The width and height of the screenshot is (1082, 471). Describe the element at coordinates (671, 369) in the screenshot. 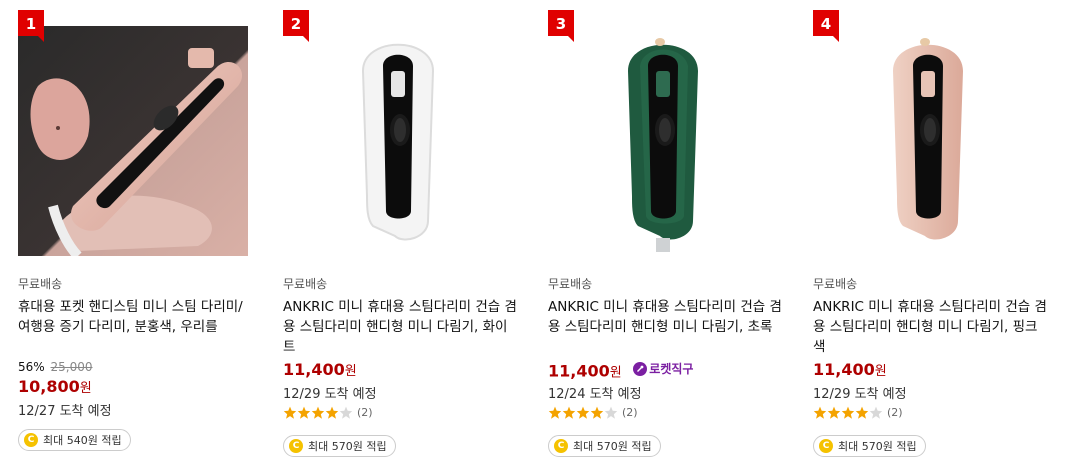

I see `rocket-direct-label: 로켓직구` at that location.